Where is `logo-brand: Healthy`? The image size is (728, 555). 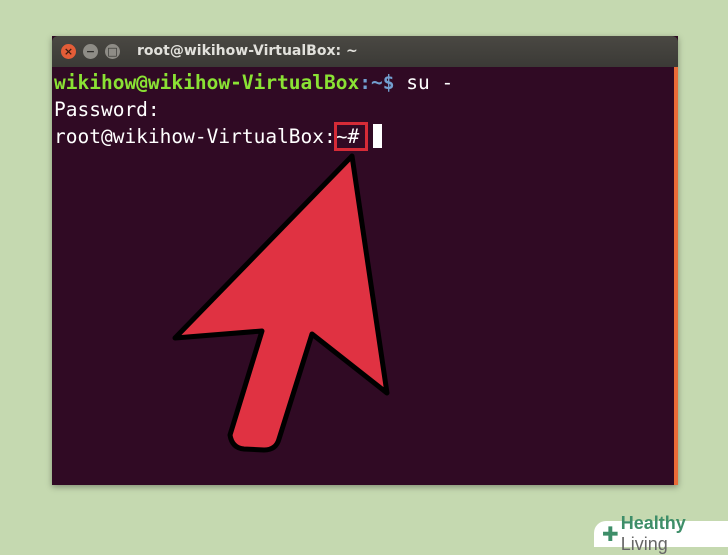
logo-brand: Healthy is located at coordinates (653, 523).